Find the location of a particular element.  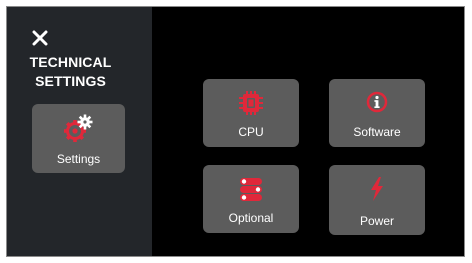

sidebar-item-settings: Settings is located at coordinates (78, 138).